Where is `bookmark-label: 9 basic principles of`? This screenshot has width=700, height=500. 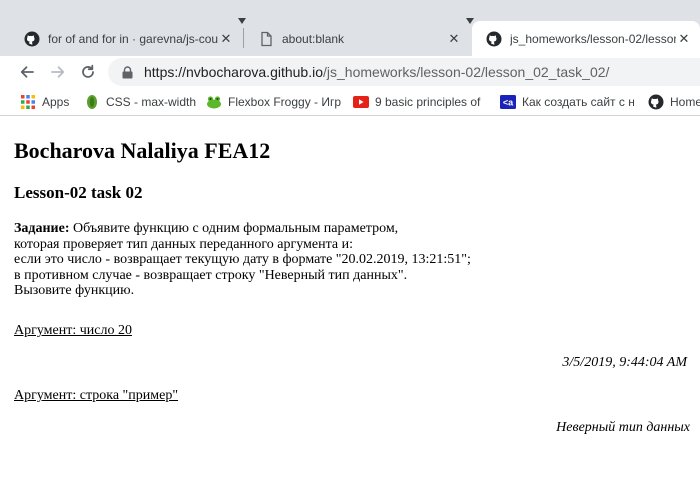 bookmark-label: 9 basic principles of is located at coordinates (428, 102).